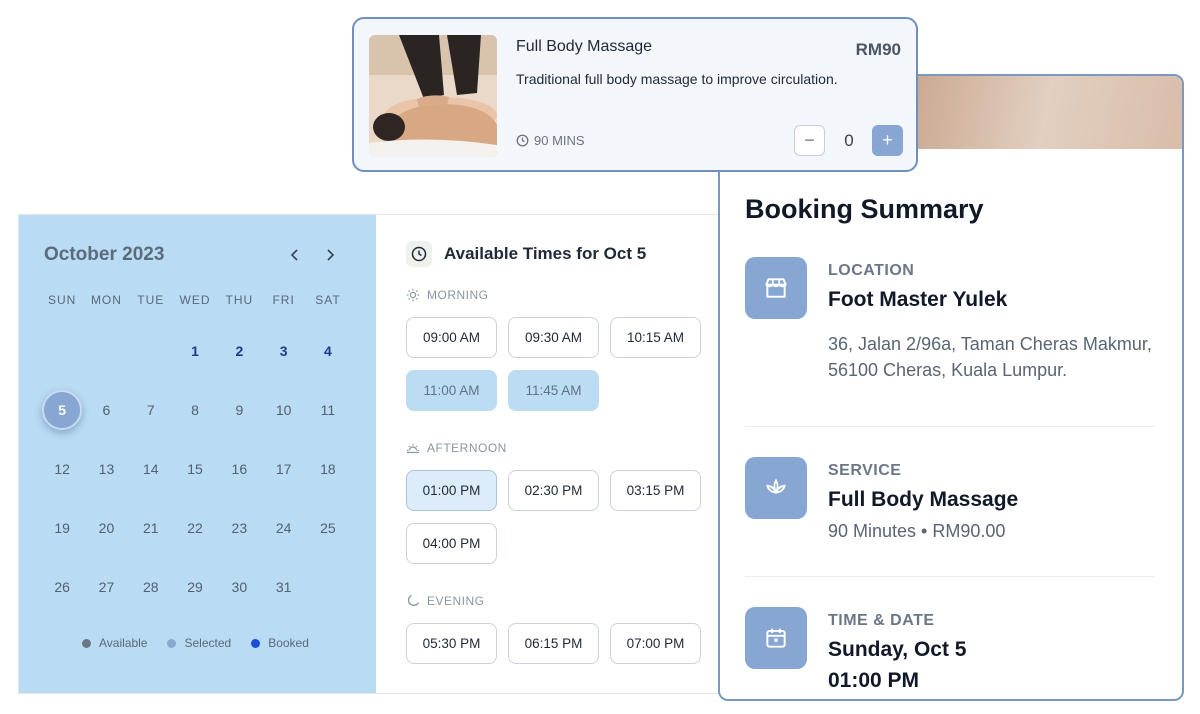 The height and width of the screenshot is (714, 1200). Describe the element at coordinates (451, 543) in the screenshot. I see `time-slot-button: 04:00 PM` at that location.